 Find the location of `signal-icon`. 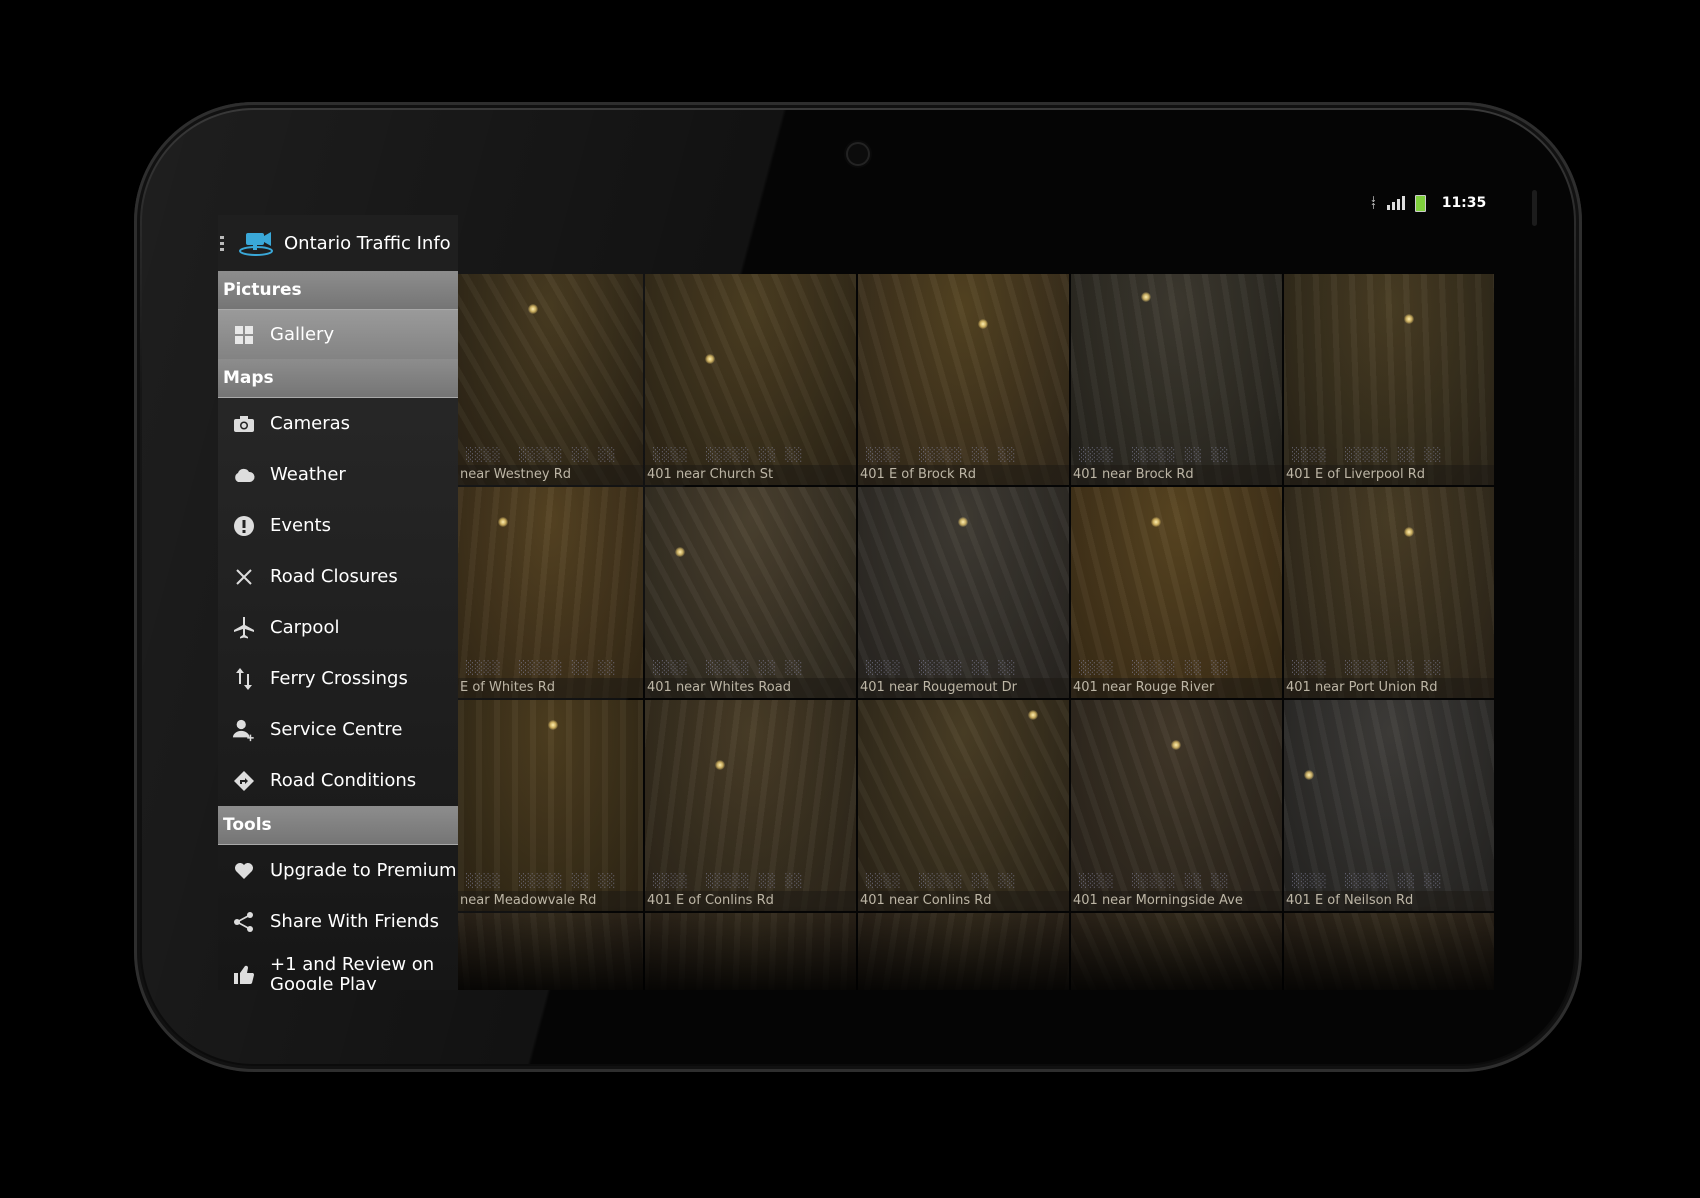

signal-icon is located at coordinates (1395, 203).